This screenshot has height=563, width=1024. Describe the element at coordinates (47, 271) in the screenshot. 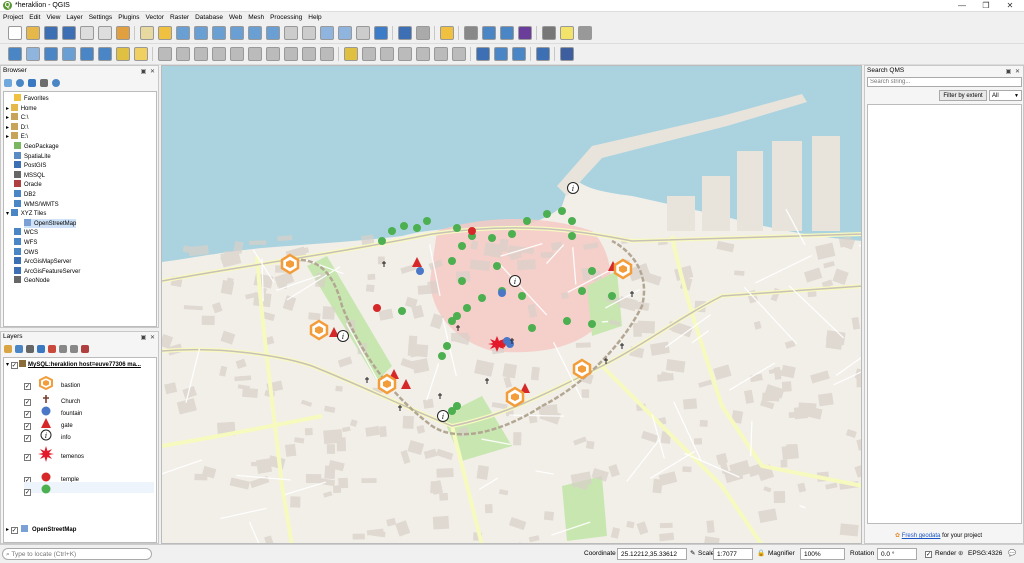

I see `browser-item: ArcGisFeatureServer` at that location.